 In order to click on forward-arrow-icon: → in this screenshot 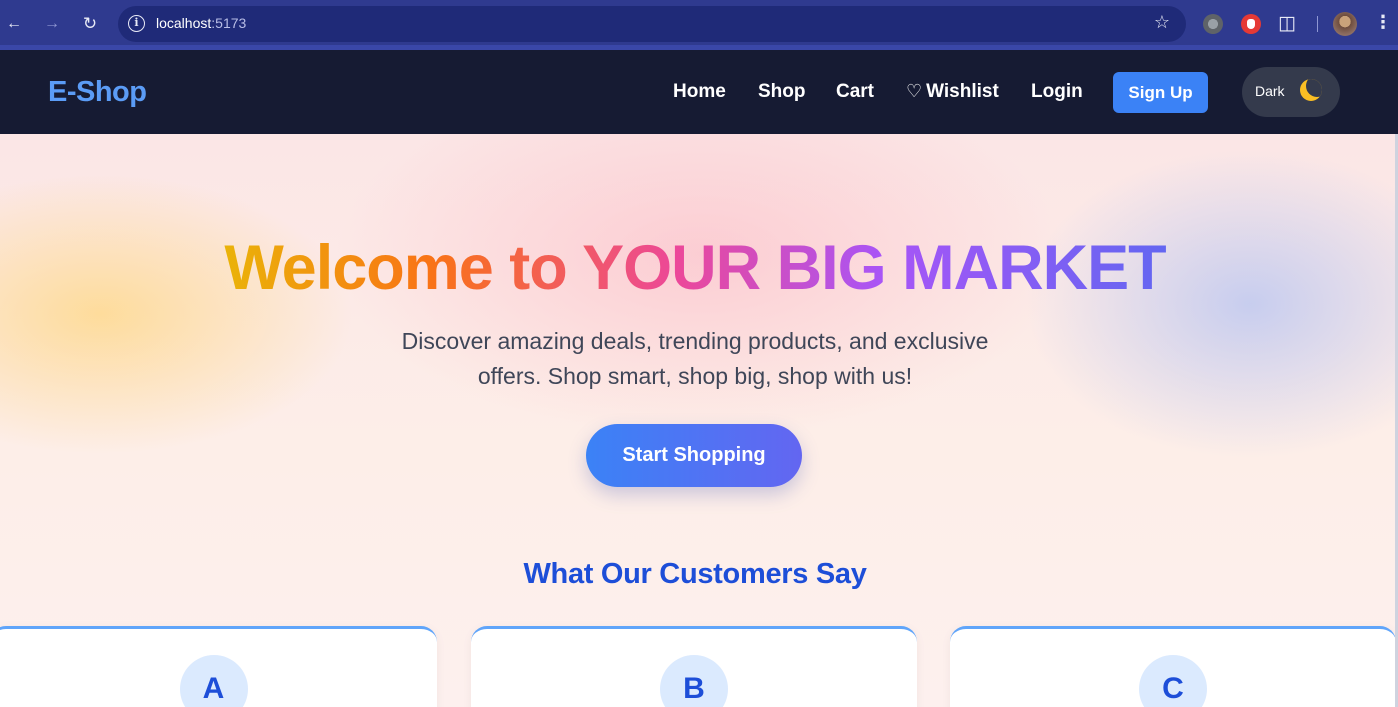, I will do `click(52, 24)`.